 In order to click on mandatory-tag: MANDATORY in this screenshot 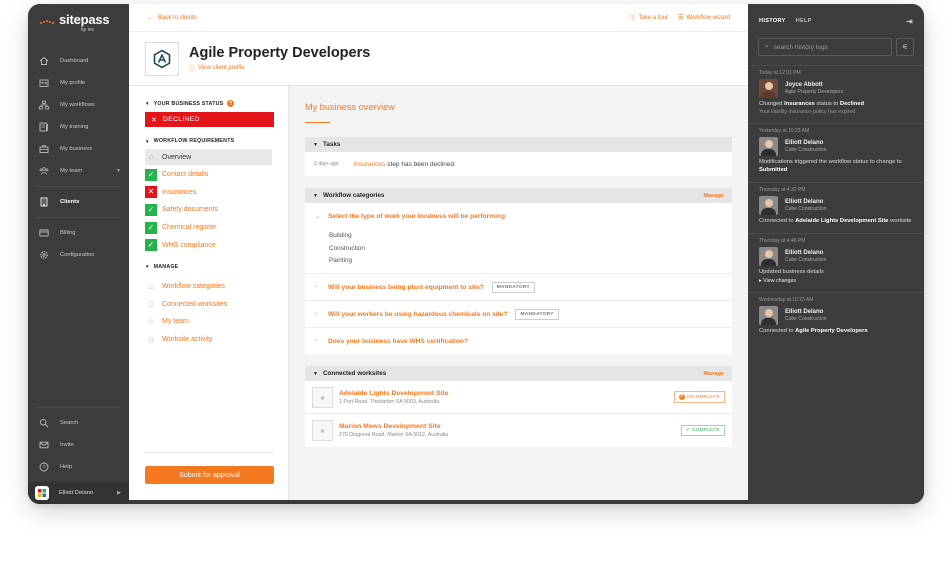, I will do `click(513, 287)`.